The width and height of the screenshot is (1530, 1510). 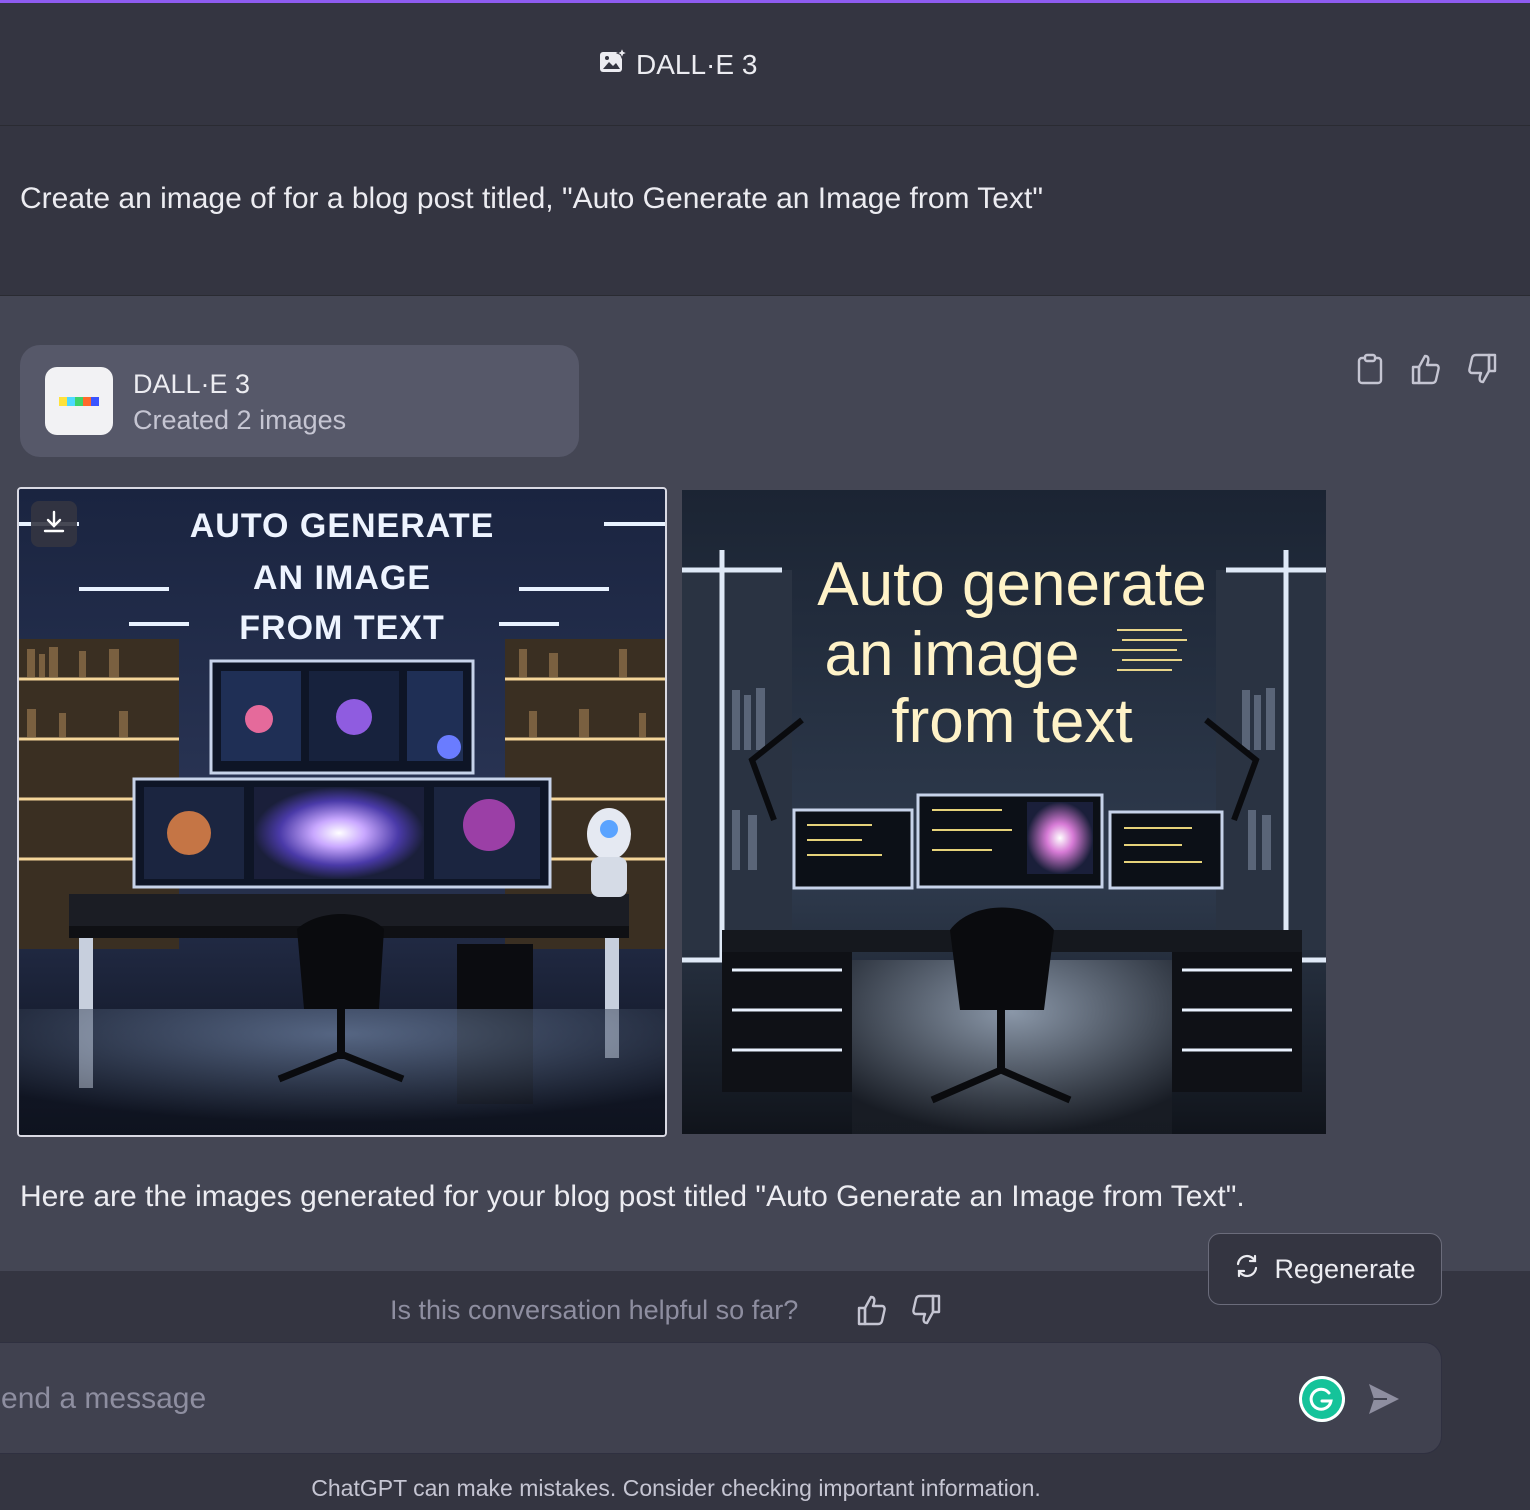 What do you see at coordinates (240, 420) in the screenshot?
I see `tool-status: Created 2 images` at bounding box center [240, 420].